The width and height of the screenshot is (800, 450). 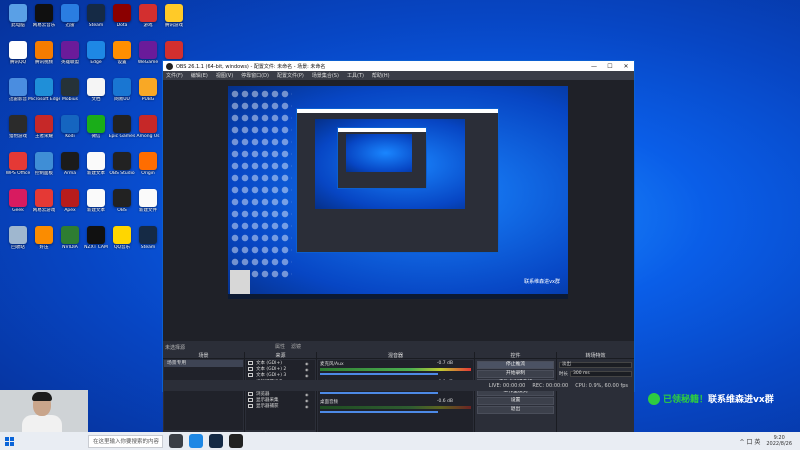 What do you see at coordinates (263, 395) in the screenshot?
I see `source-name: 浏览器` at bounding box center [263, 395].